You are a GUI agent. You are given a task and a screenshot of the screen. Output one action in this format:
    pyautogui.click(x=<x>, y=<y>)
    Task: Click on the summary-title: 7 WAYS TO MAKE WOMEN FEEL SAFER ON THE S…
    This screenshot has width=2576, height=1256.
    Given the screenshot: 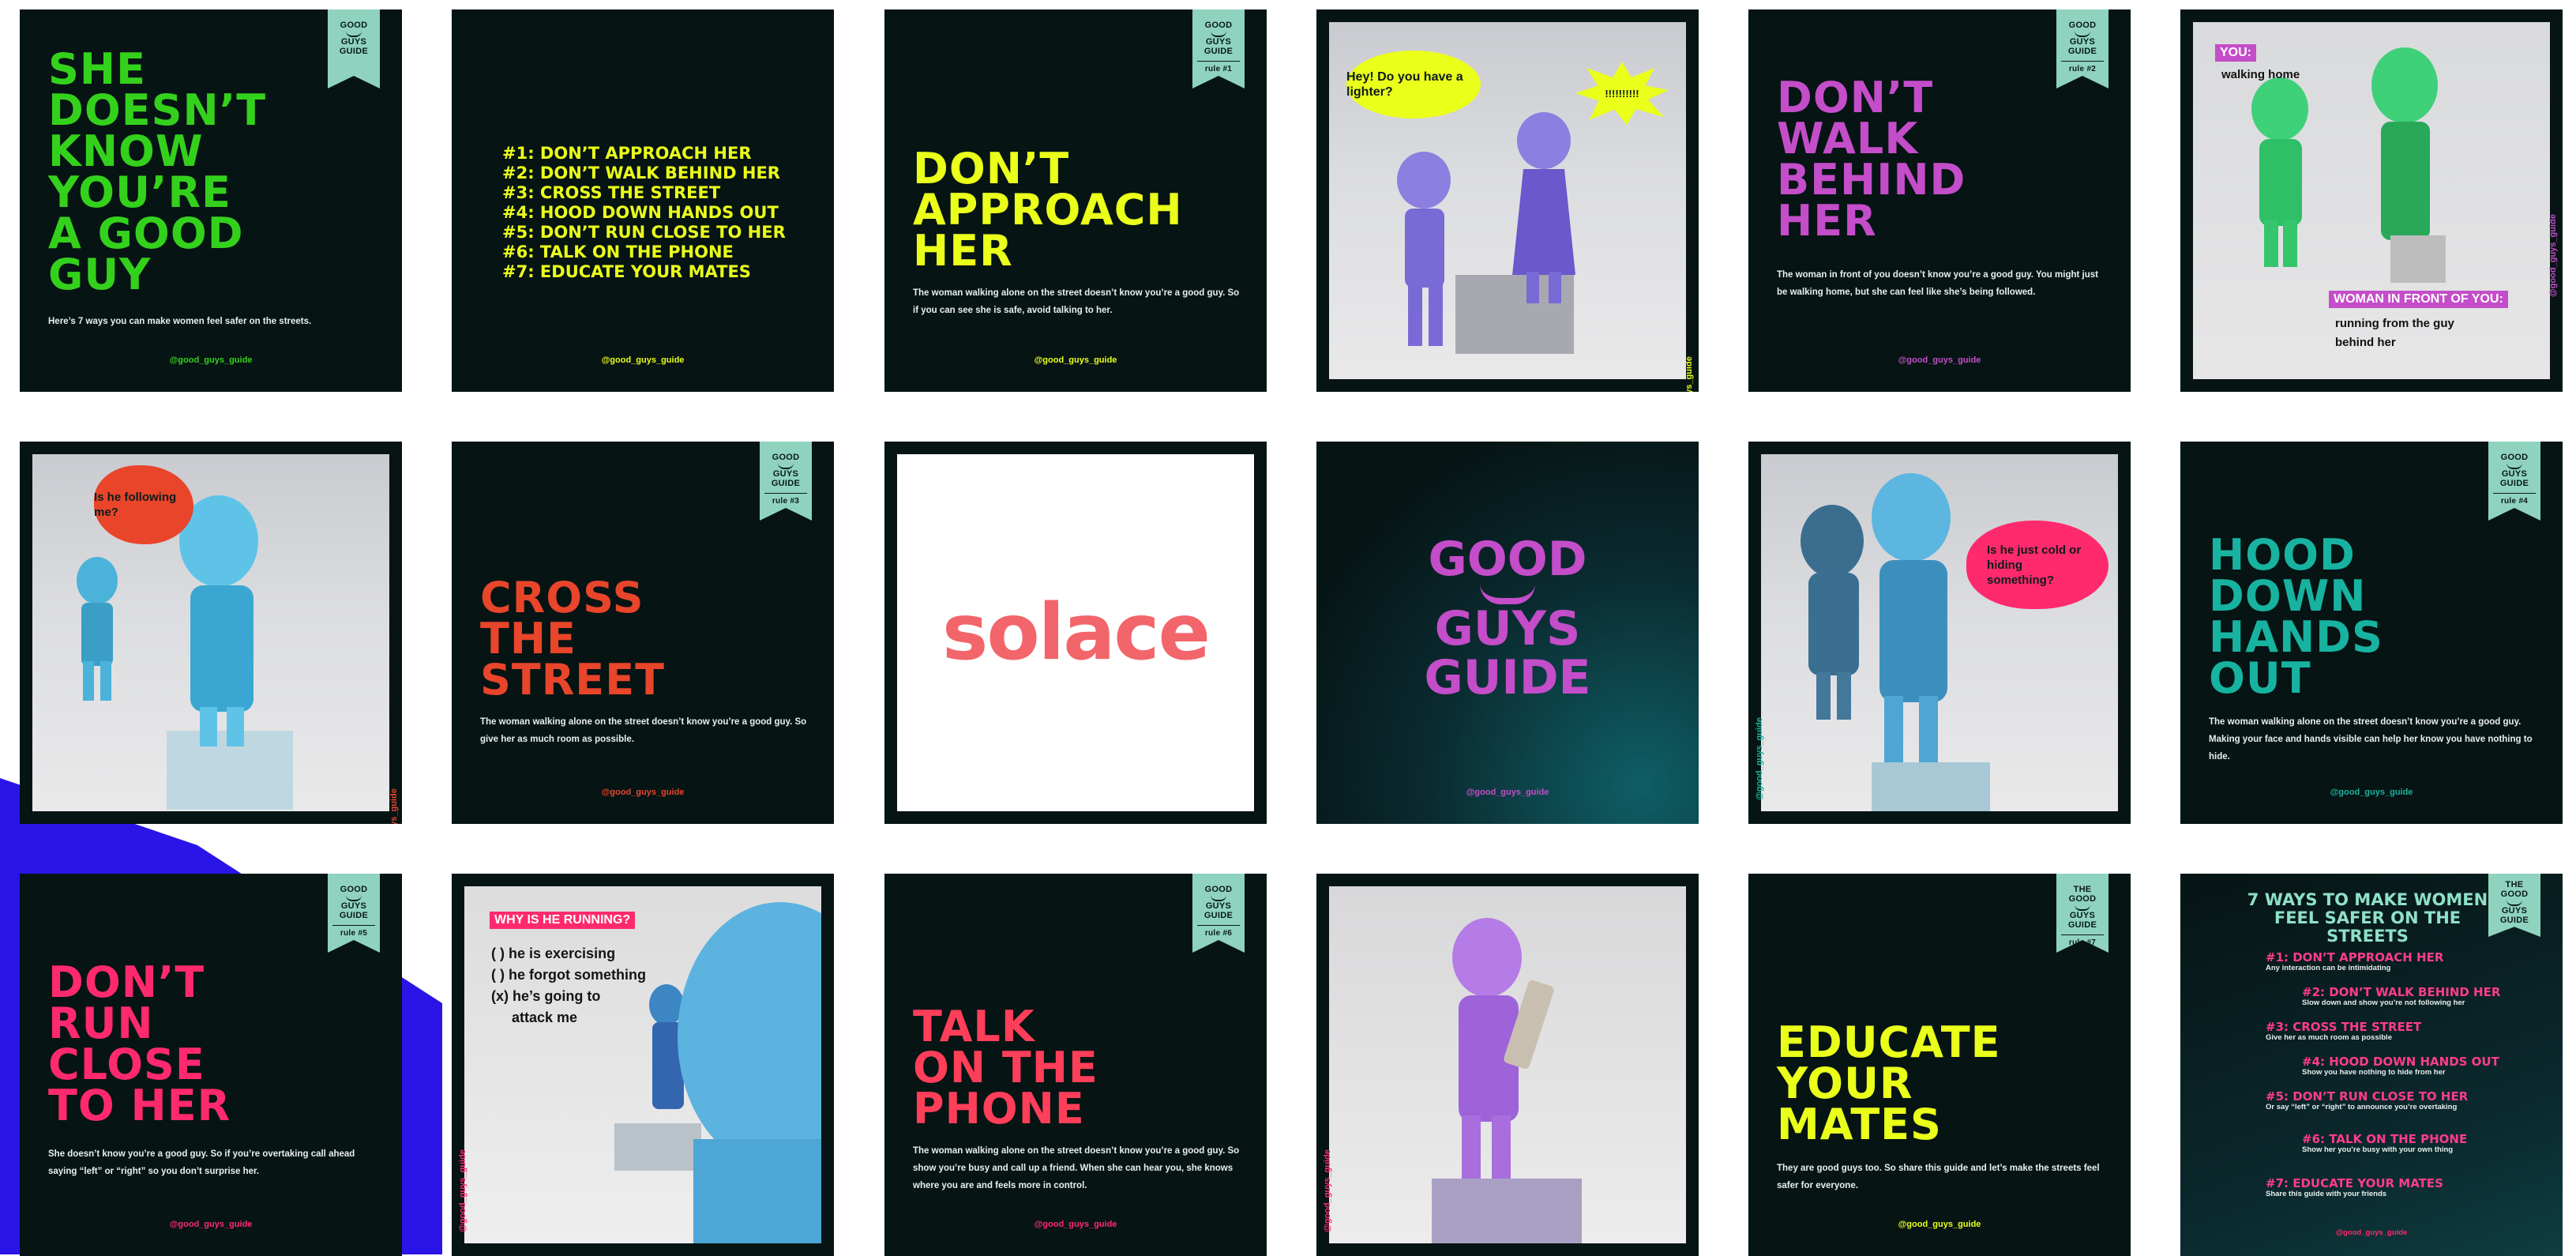 What is the action you would take?
    pyautogui.click(x=2367, y=918)
    